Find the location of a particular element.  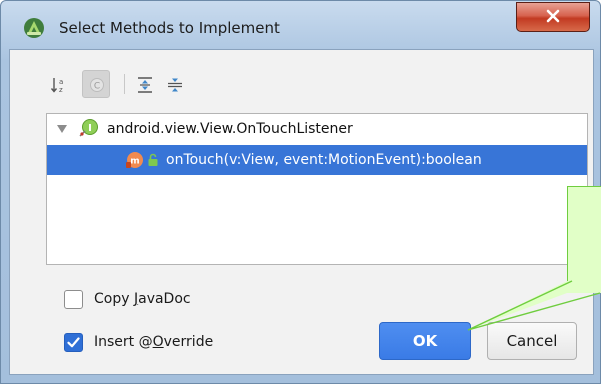

copy-javadoc-checkbox is located at coordinates (73, 299).